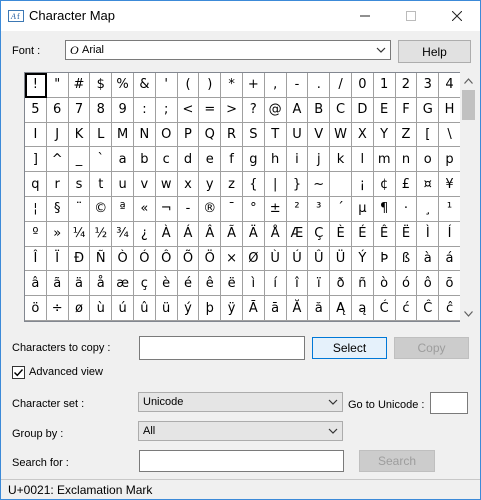  I want to click on character-cell: æ, so click(123, 284).